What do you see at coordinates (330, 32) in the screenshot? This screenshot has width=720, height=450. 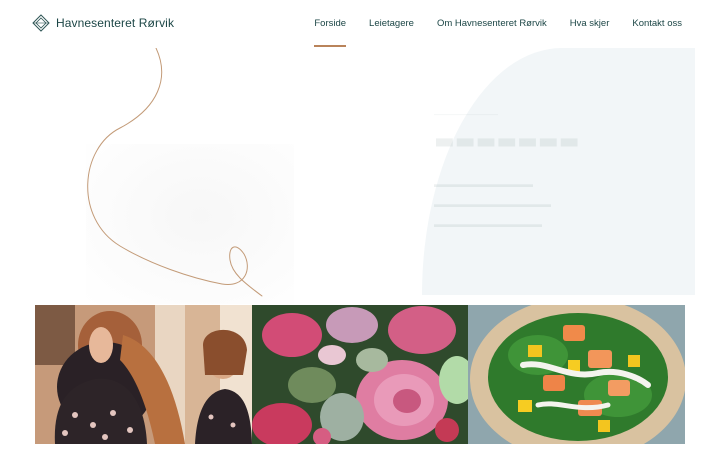 I see `nav-forside: Forside` at bounding box center [330, 32].